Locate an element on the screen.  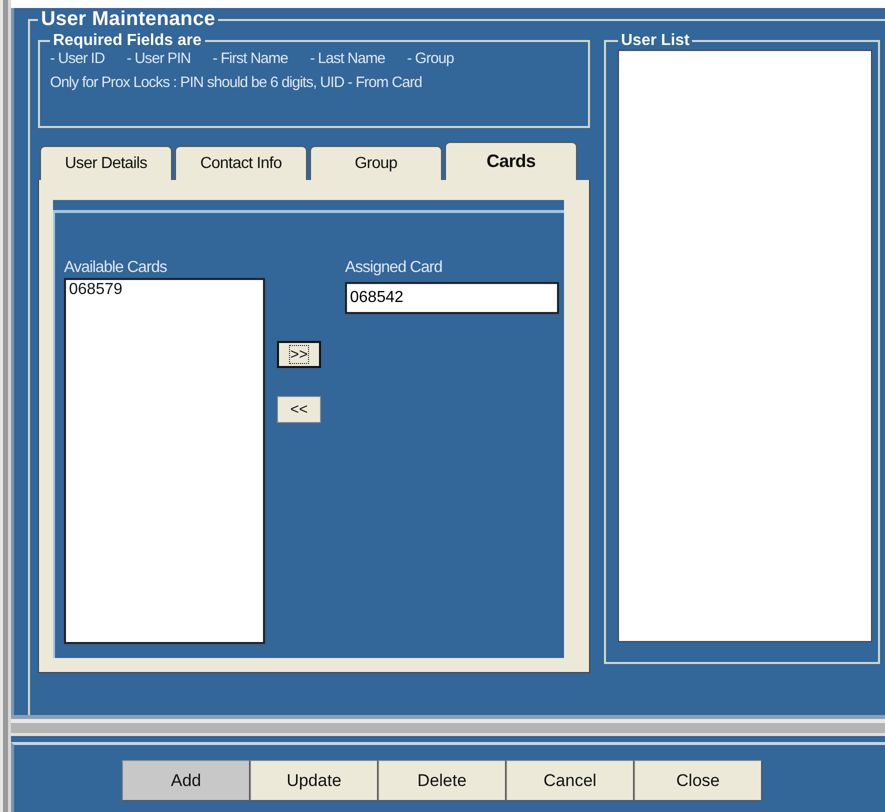
action-button: Update is located at coordinates (314, 780).